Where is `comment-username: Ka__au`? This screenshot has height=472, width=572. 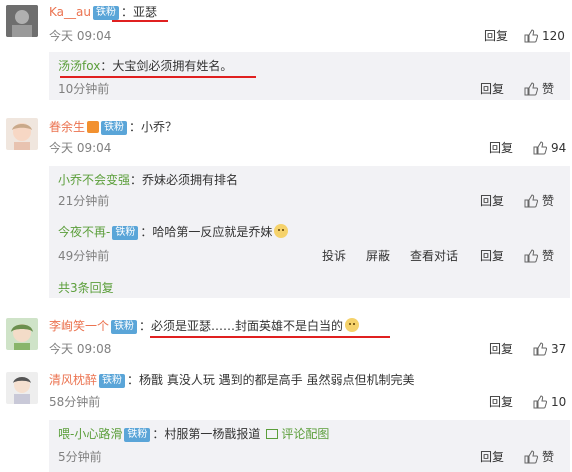
comment-username: Ka__au is located at coordinates (70, 12).